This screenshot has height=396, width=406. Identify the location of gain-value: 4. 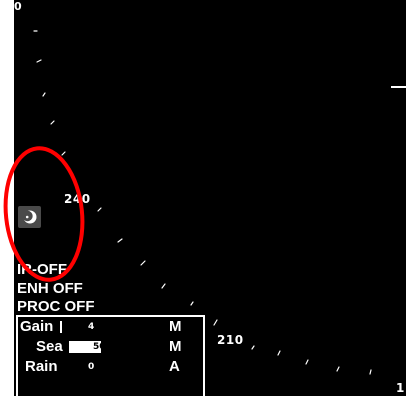
(91, 327).